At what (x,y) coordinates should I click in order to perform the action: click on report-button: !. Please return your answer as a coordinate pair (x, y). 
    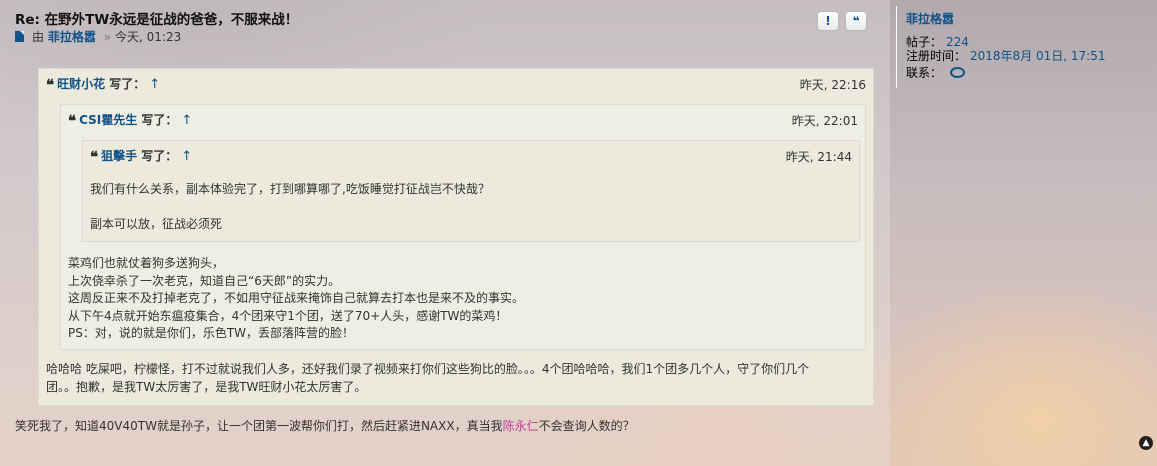
    Looking at the image, I should click on (828, 21).